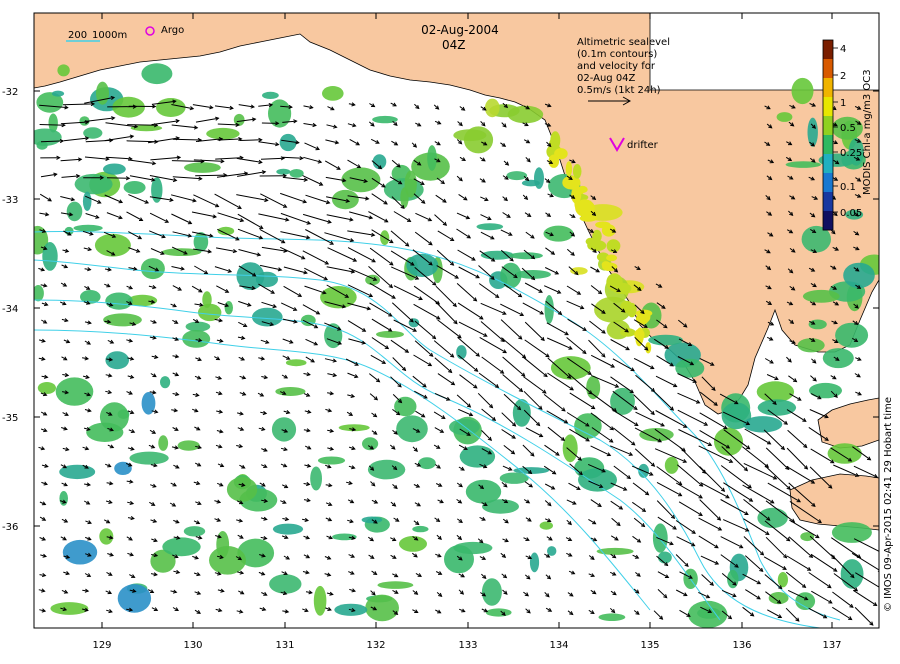 The width and height of the screenshot is (900, 664). Describe the element at coordinates (10, 200) in the screenshot. I see `lat-tick-label: -33` at that location.